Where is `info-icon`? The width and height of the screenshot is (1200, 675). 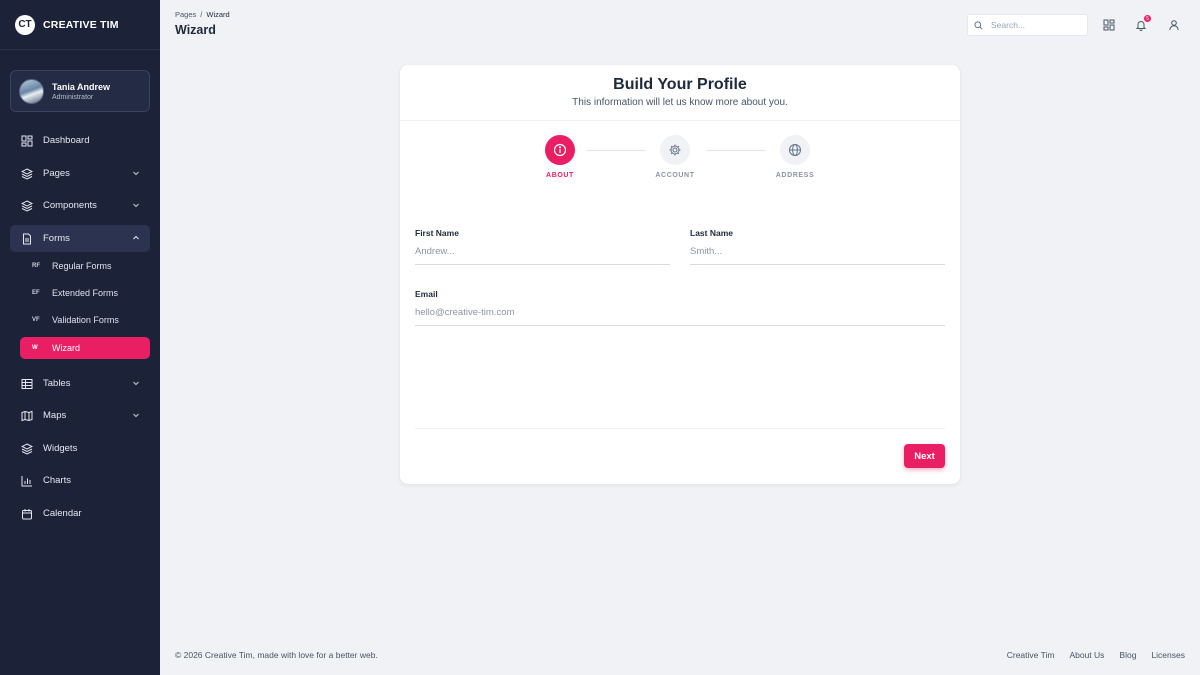
info-icon is located at coordinates (560, 150).